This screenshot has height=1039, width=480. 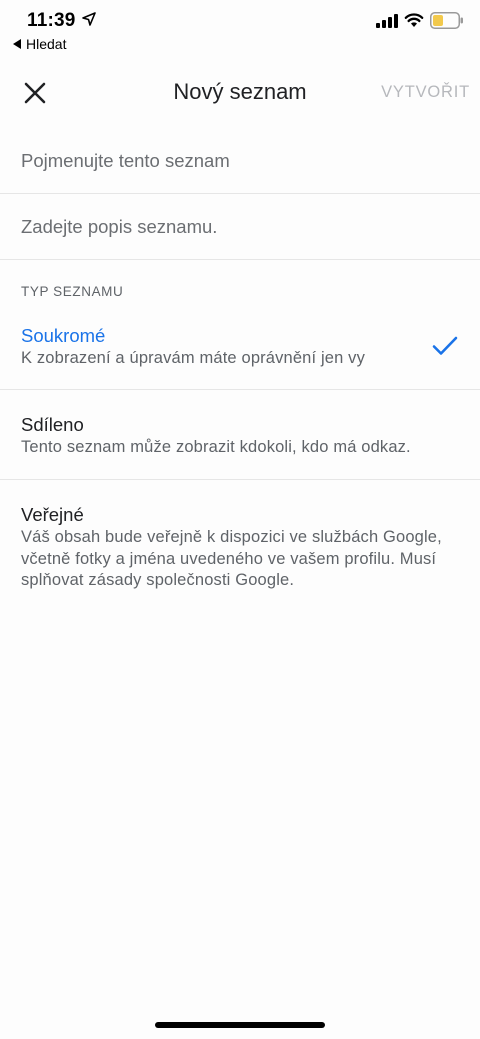 I want to click on option-private-title: Soukromé, so click(x=63, y=335).